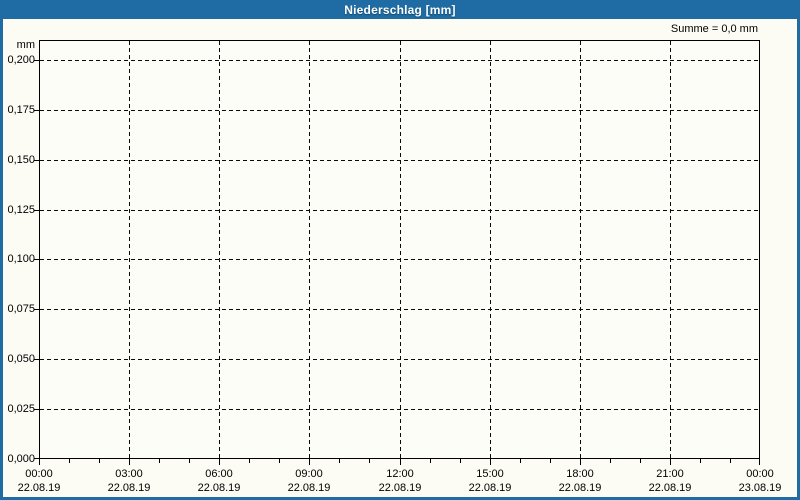 The height and width of the screenshot is (500, 800). Describe the element at coordinates (21, 359) in the screenshot. I see `y-axis-tick-label: 0,050` at that location.